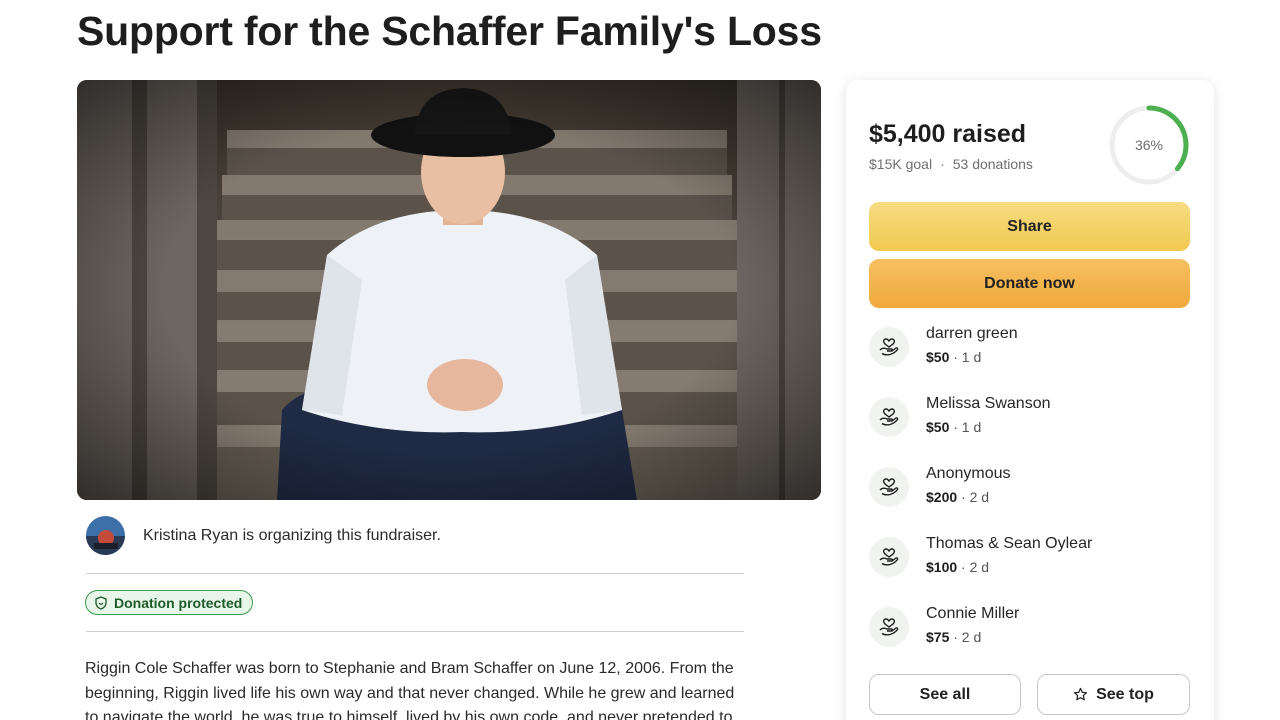 Image resolution: width=1280 pixels, height=720 pixels. What do you see at coordinates (1029, 283) in the screenshot?
I see `donate-now-button: Donate now` at bounding box center [1029, 283].